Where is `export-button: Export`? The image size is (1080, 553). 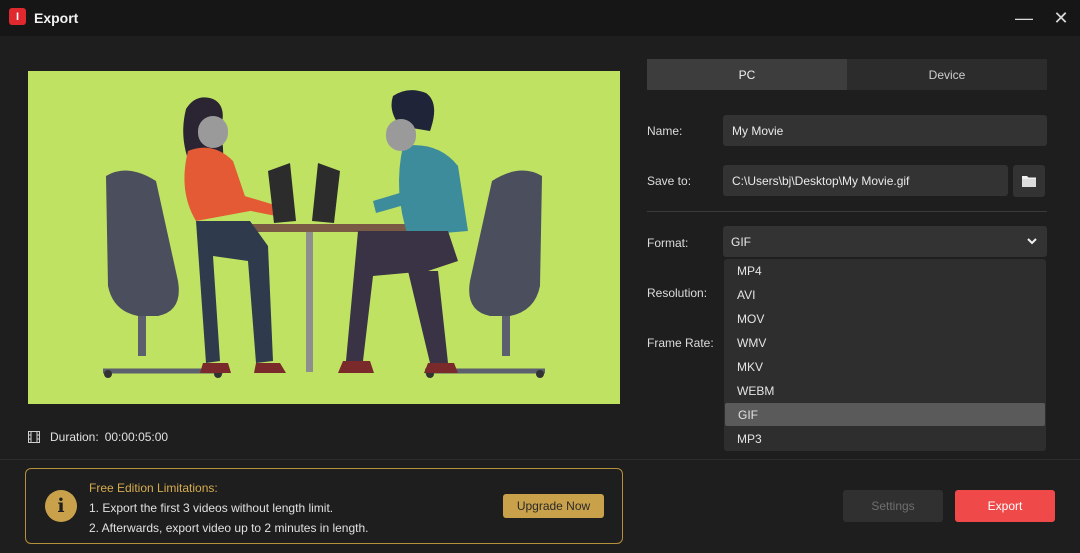 export-button: Export is located at coordinates (1005, 506).